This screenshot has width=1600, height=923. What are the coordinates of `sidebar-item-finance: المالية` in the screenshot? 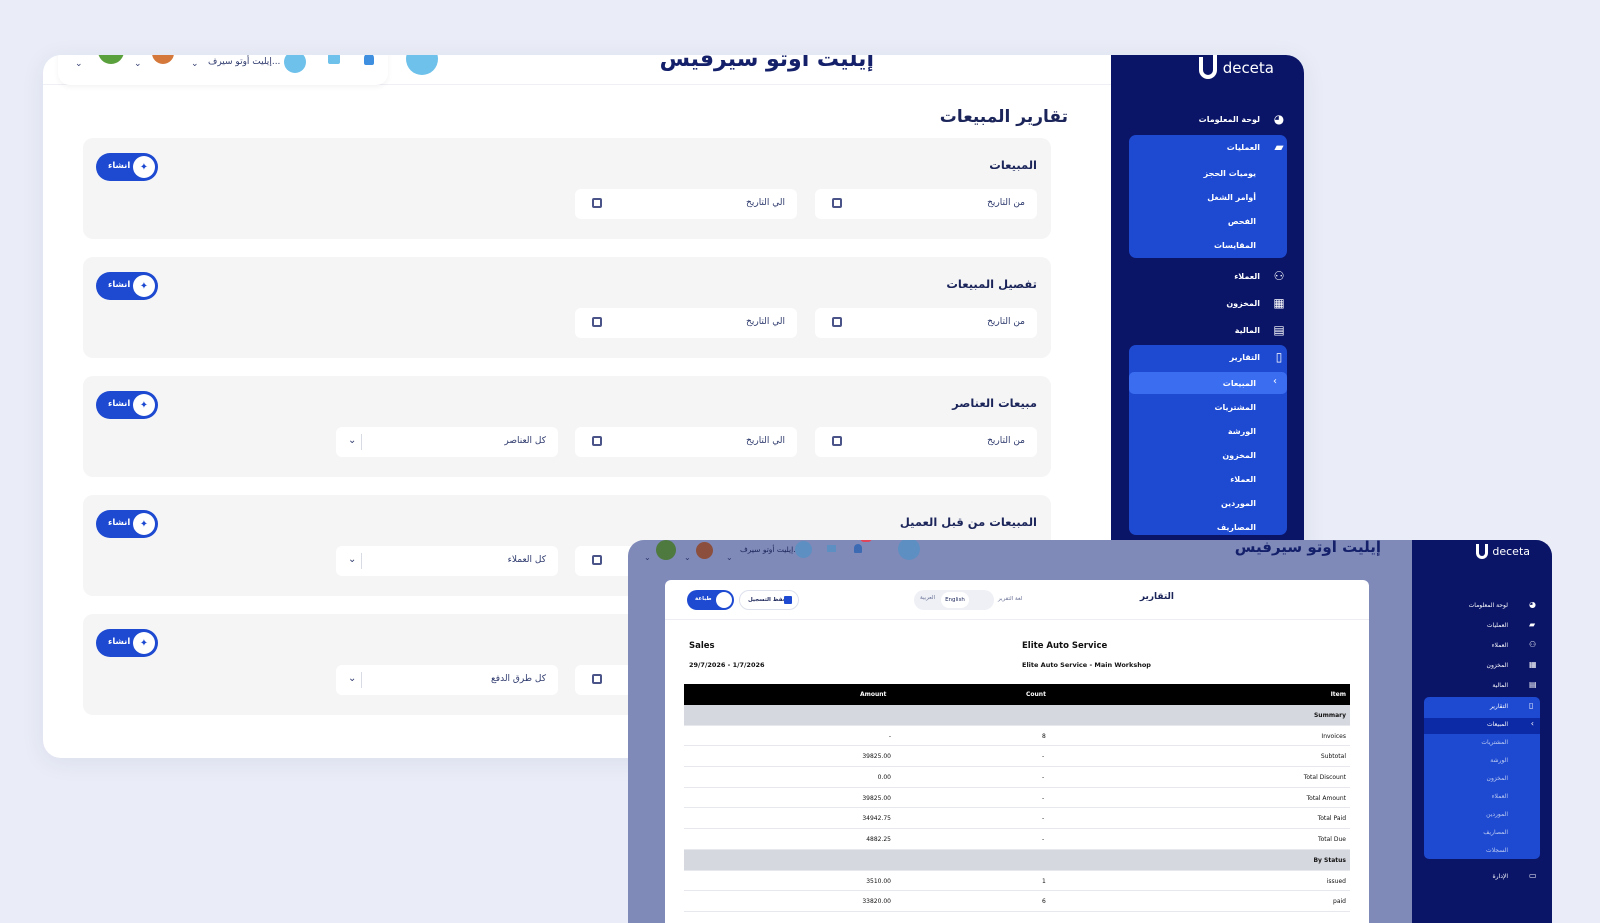 It's located at (1500, 685).